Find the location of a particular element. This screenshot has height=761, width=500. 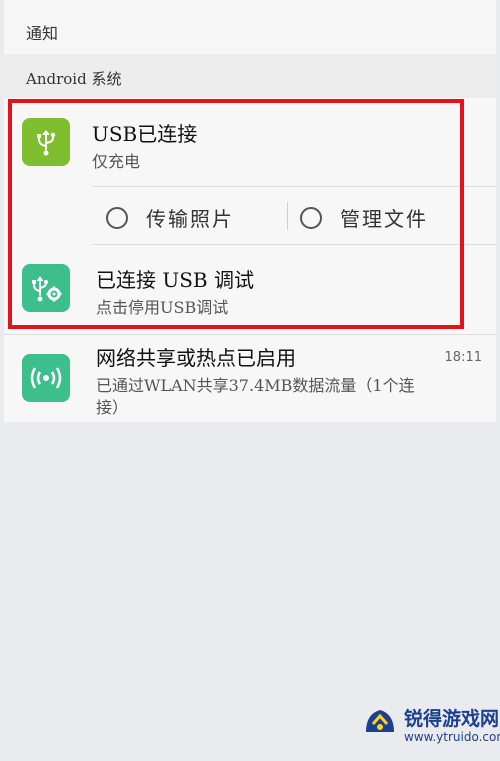

hotspot-icon is located at coordinates (46, 378).